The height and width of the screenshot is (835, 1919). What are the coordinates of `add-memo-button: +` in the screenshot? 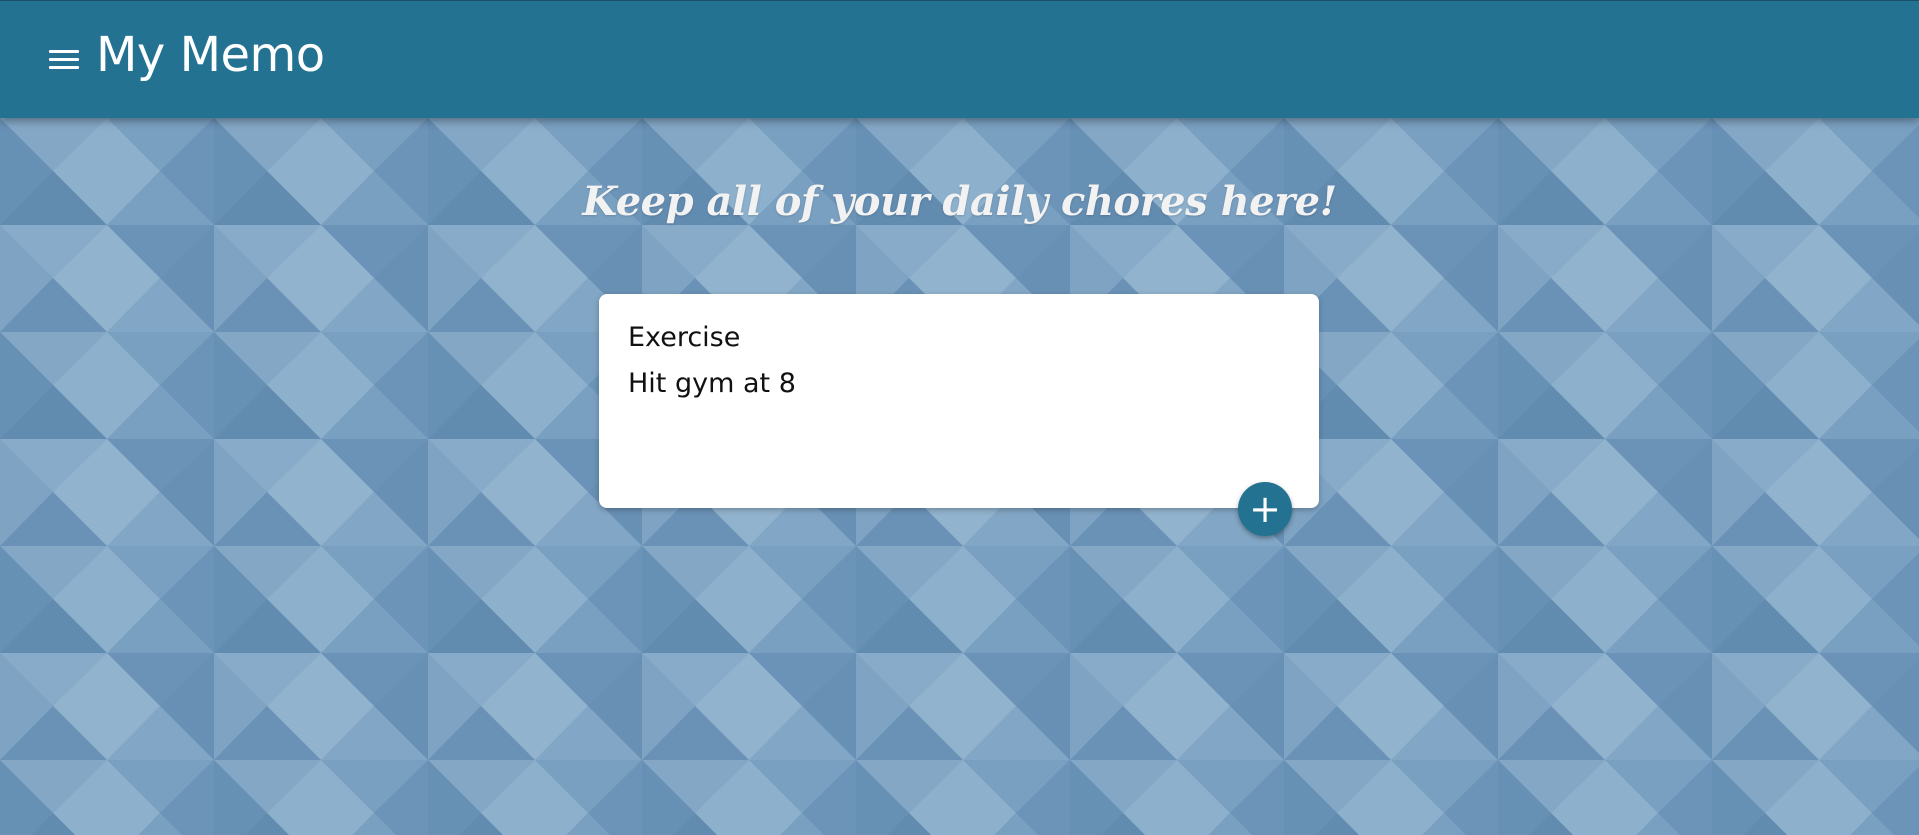 It's located at (1265, 509).